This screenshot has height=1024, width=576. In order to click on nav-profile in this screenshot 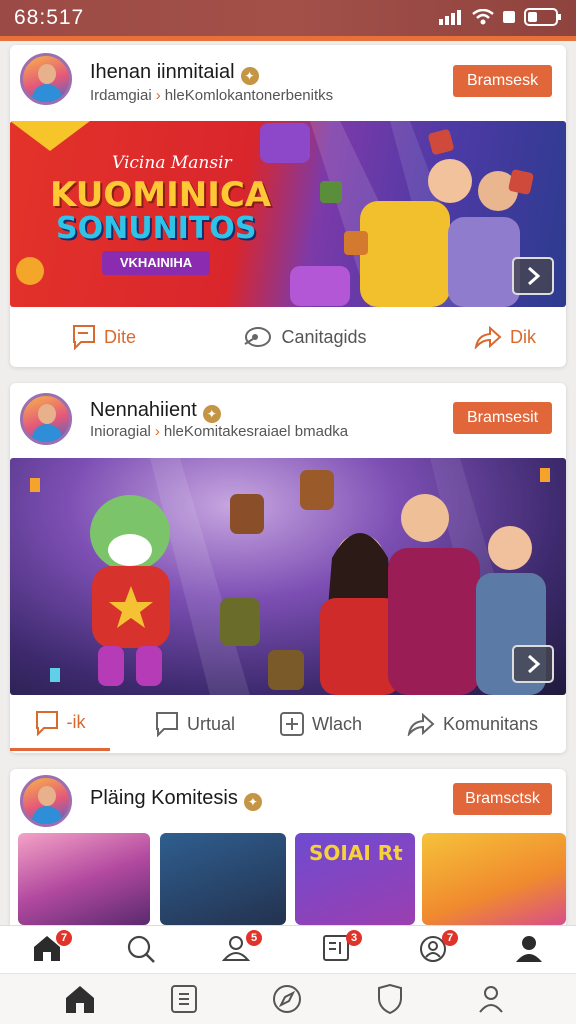, I will do `click(531, 950)`.